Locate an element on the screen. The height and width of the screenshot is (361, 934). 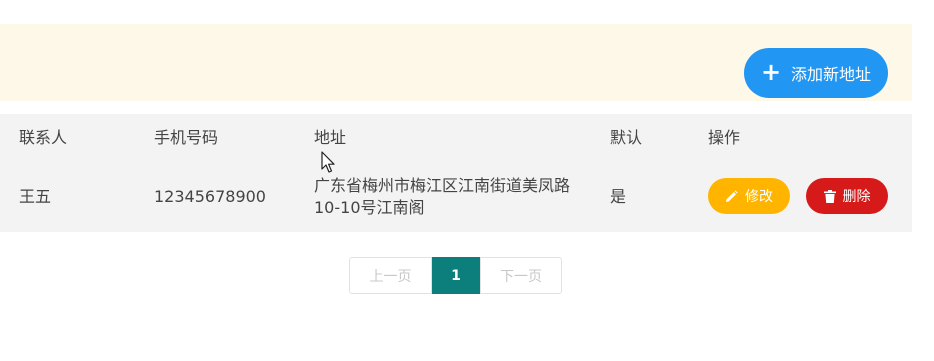
delete-button: 删除 is located at coordinates (847, 196).